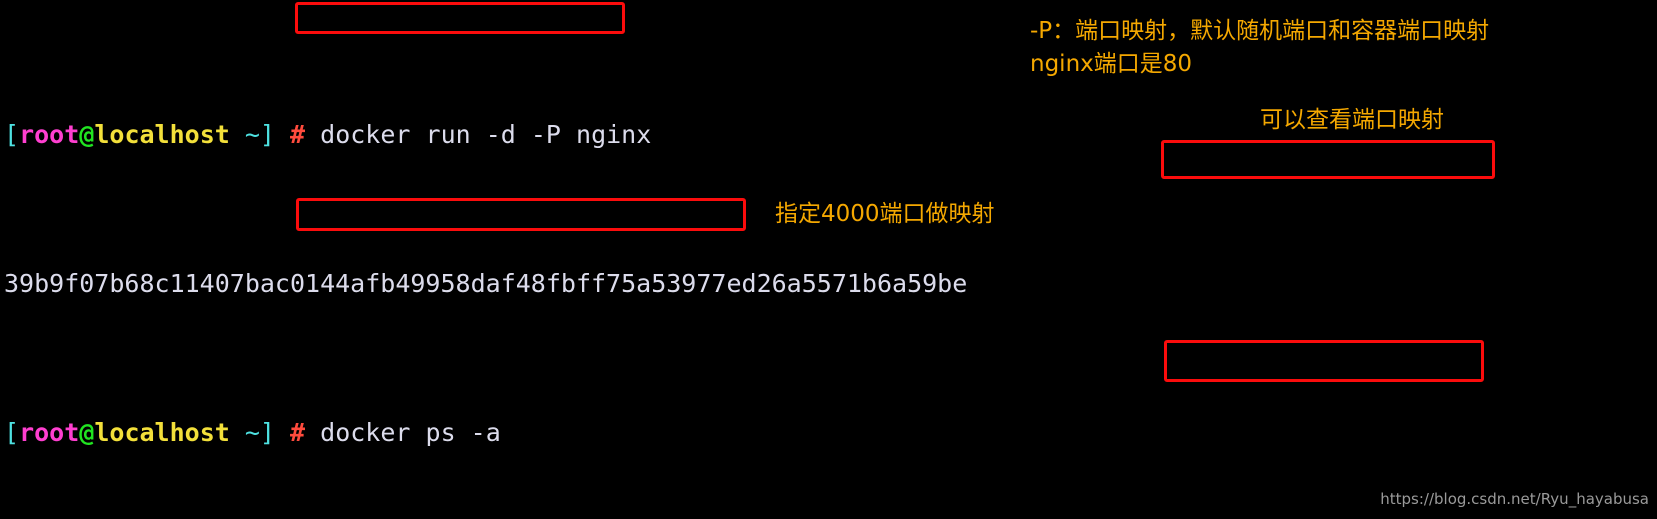 The height and width of the screenshot is (519, 1657). What do you see at coordinates (1111, 64) in the screenshot?
I see `annotation-P-flag-line2: nginx端口是80` at bounding box center [1111, 64].